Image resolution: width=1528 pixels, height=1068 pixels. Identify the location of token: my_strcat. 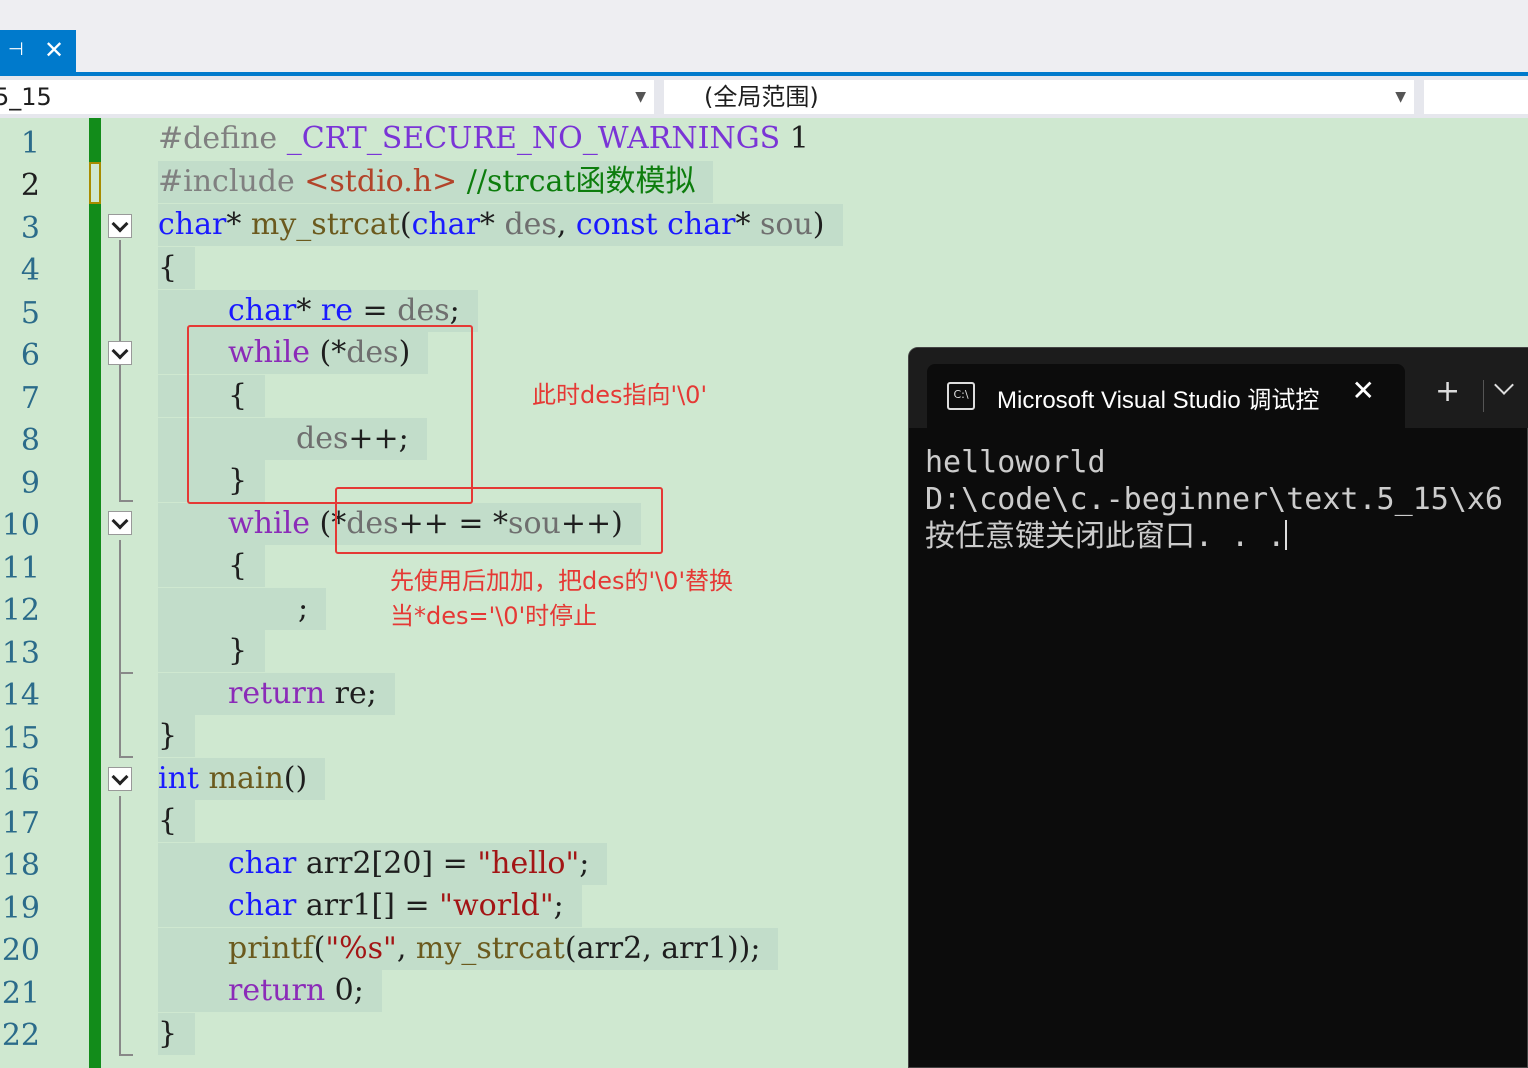
(490, 948).